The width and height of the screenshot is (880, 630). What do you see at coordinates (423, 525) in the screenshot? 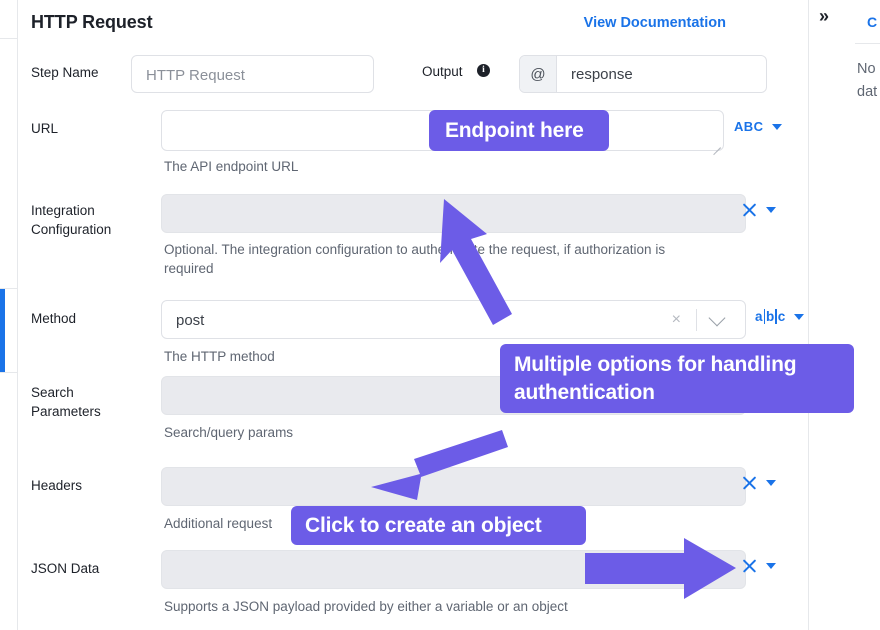
I see `annotation-object-text: Click to create an object` at bounding box center [423, 525].